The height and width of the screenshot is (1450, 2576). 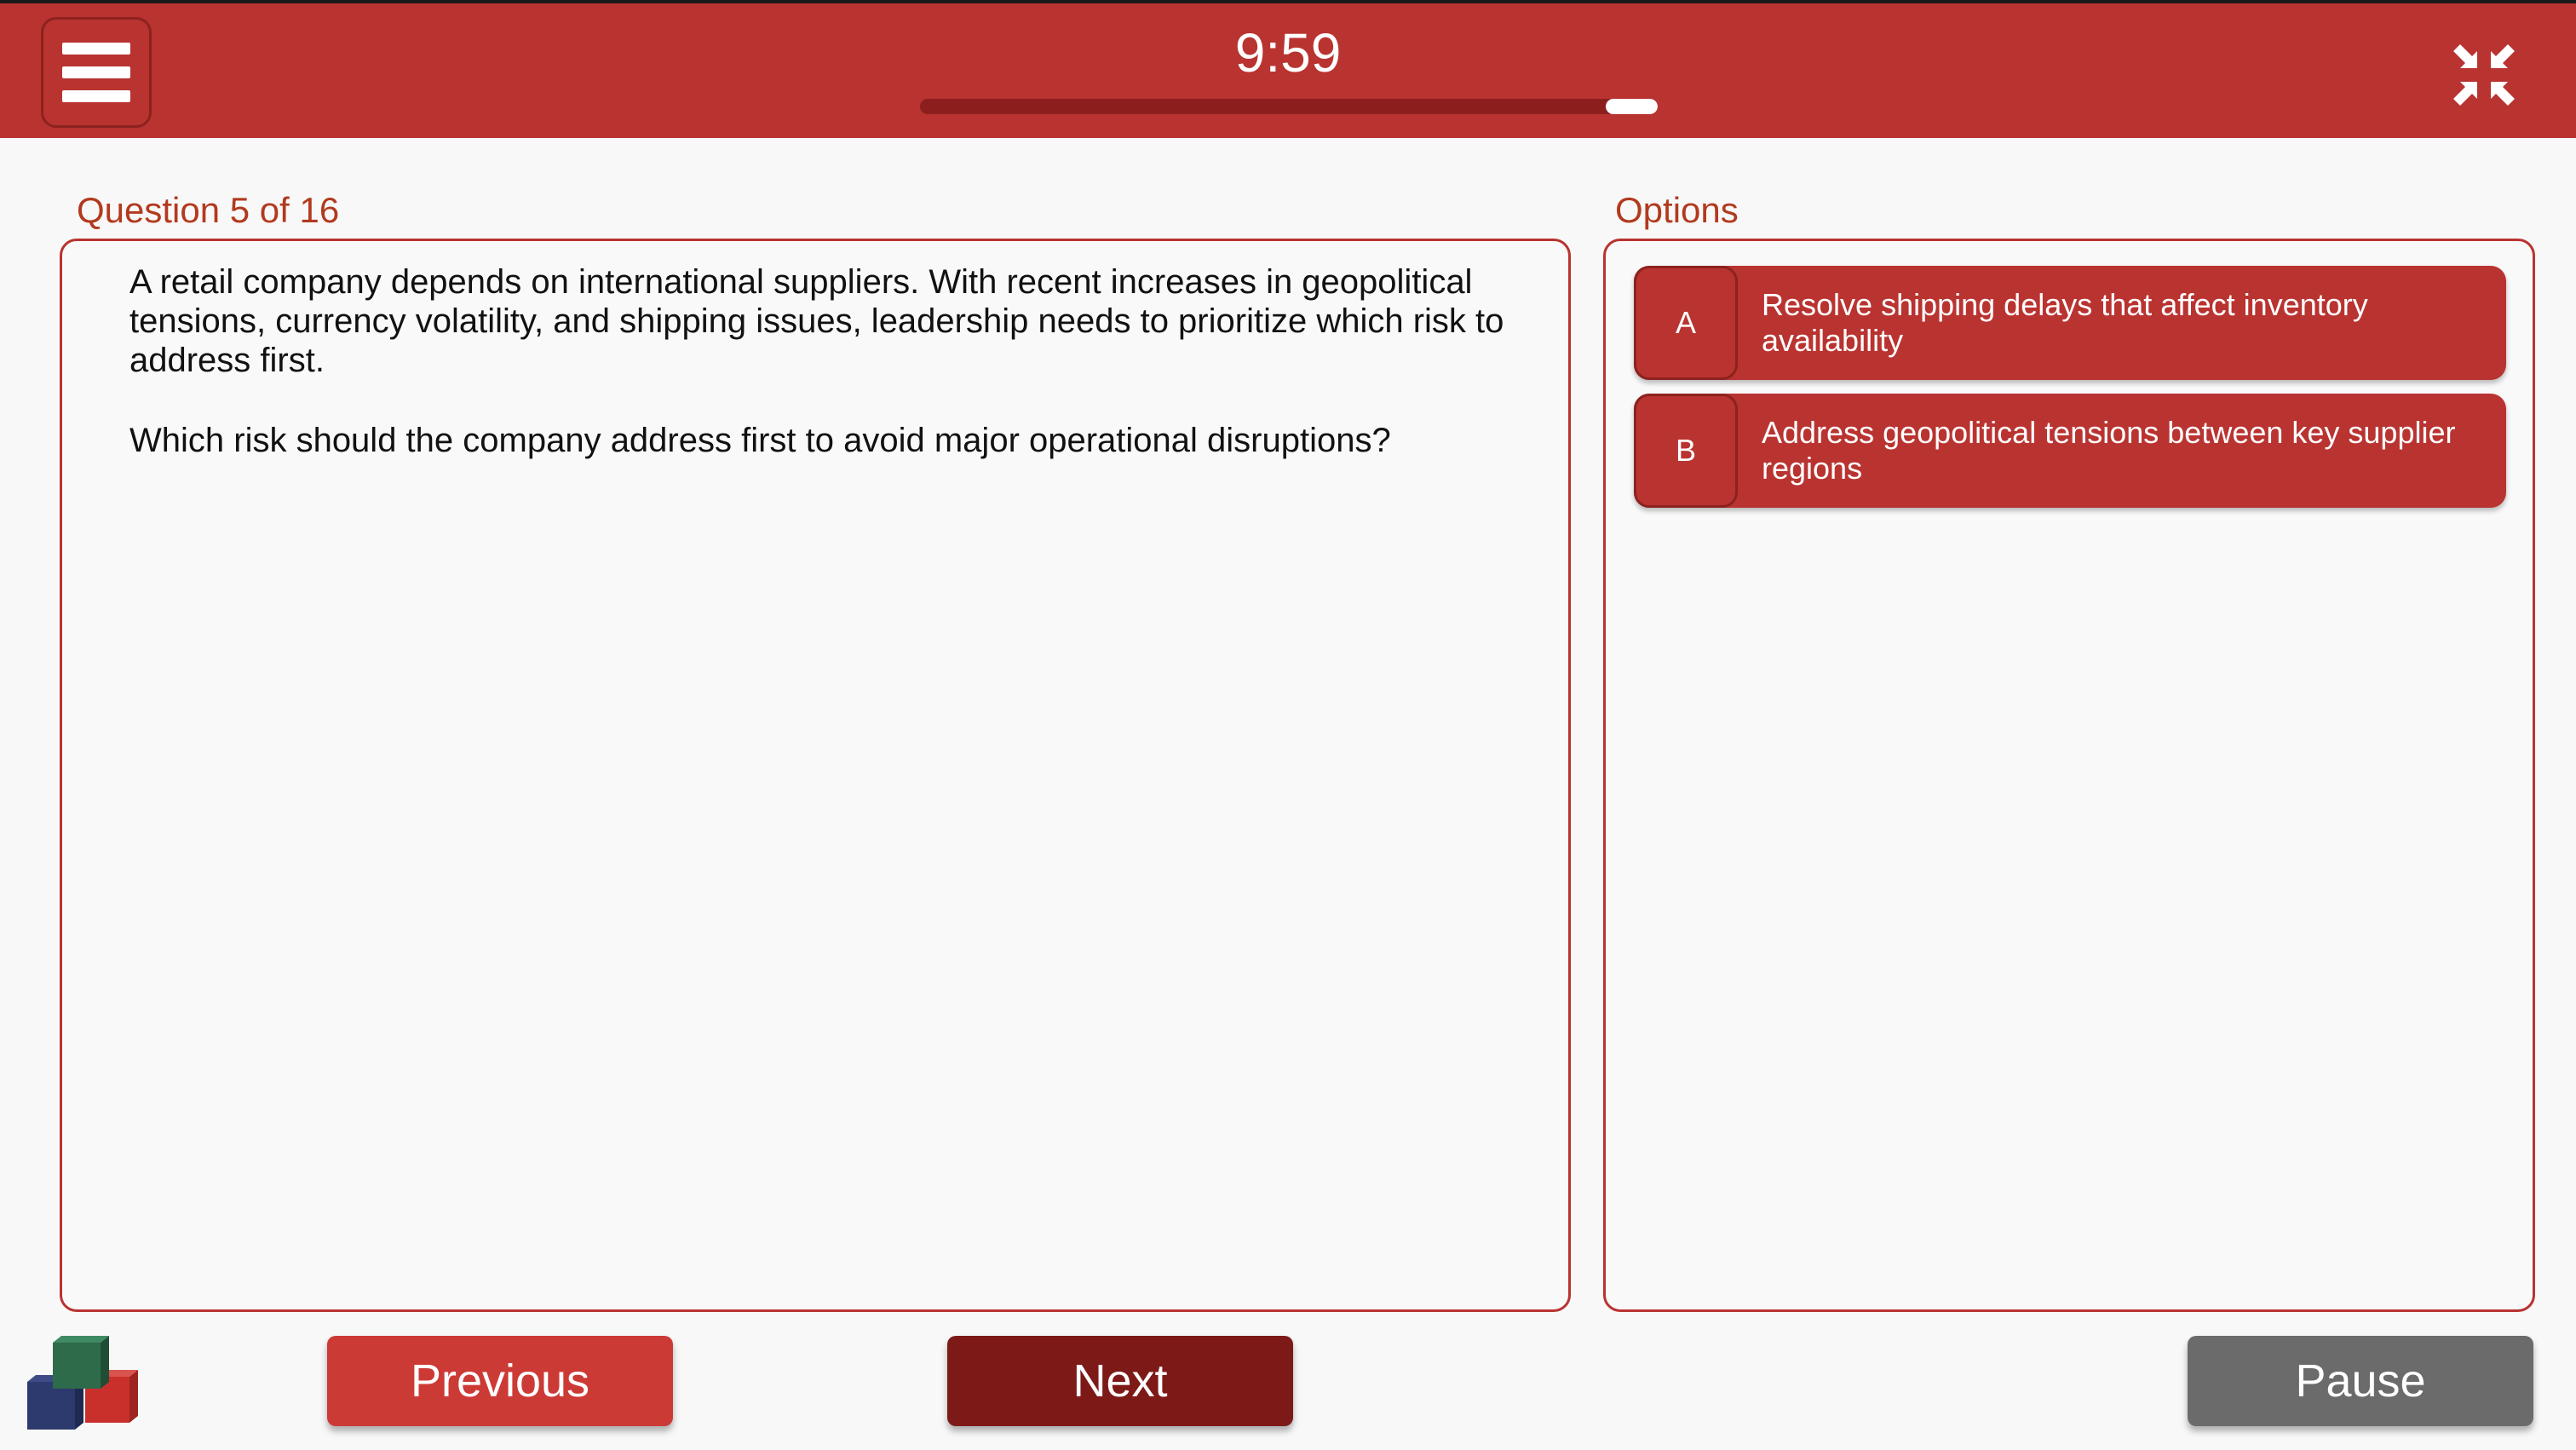 I want to click on hamburger-line, so click(x=96, y=96).